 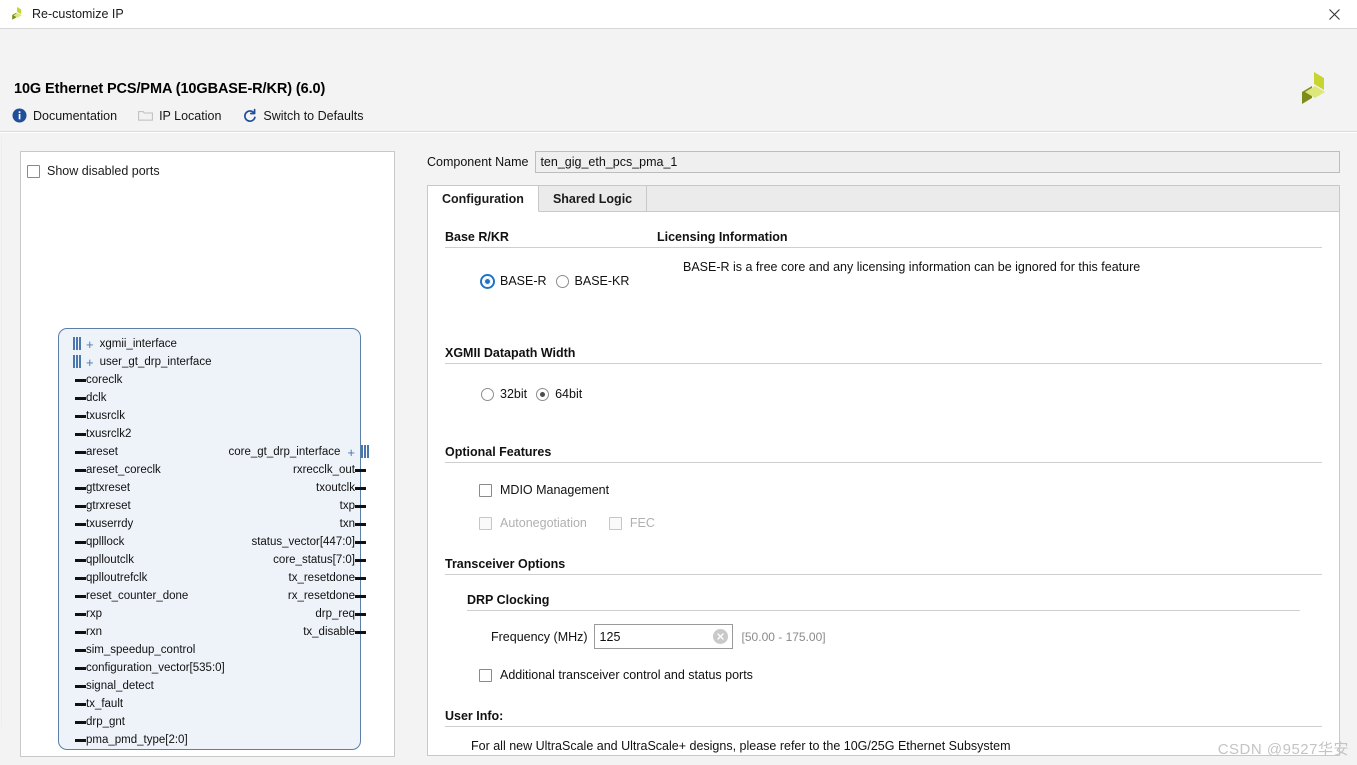 What do you see at coordinates (102, 488) in the screenshot?
I see `port-left-gttxreset: gttxreset` at bounding box center [102, 488].